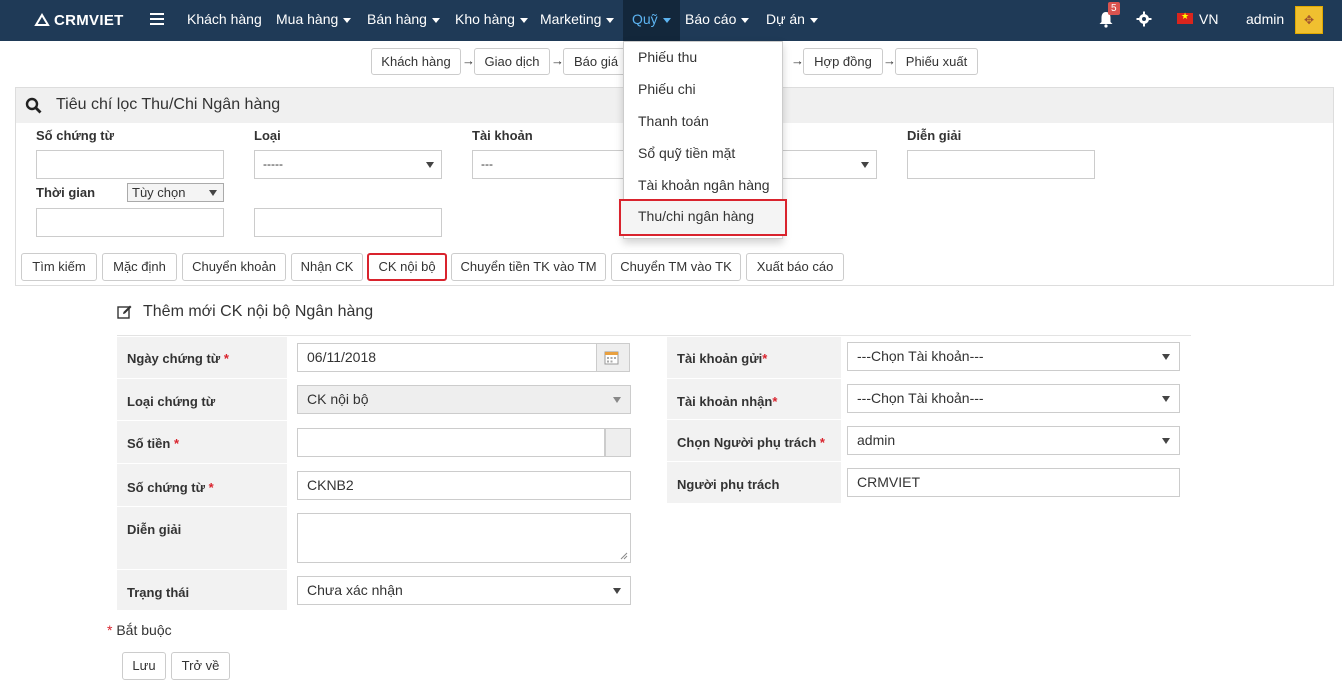 The image size is (1342, 694). I want to click on menu-item-thu-chi-ngan-hang: Thu/chi ngân hàng, so click(703, 217).